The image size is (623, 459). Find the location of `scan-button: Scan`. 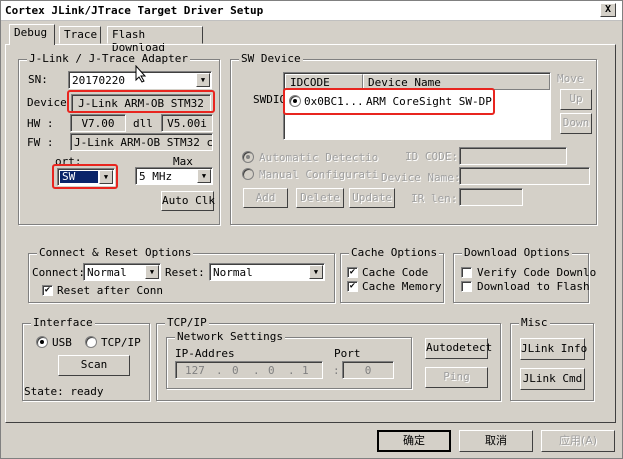

scan-button: Scan is located at coordinates (94, 365).